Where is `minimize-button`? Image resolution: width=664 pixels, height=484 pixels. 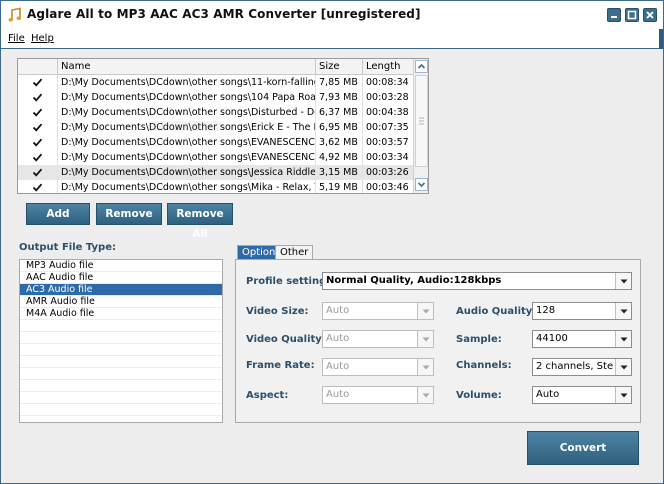 minimize-button is located at coordinates (614, 15).